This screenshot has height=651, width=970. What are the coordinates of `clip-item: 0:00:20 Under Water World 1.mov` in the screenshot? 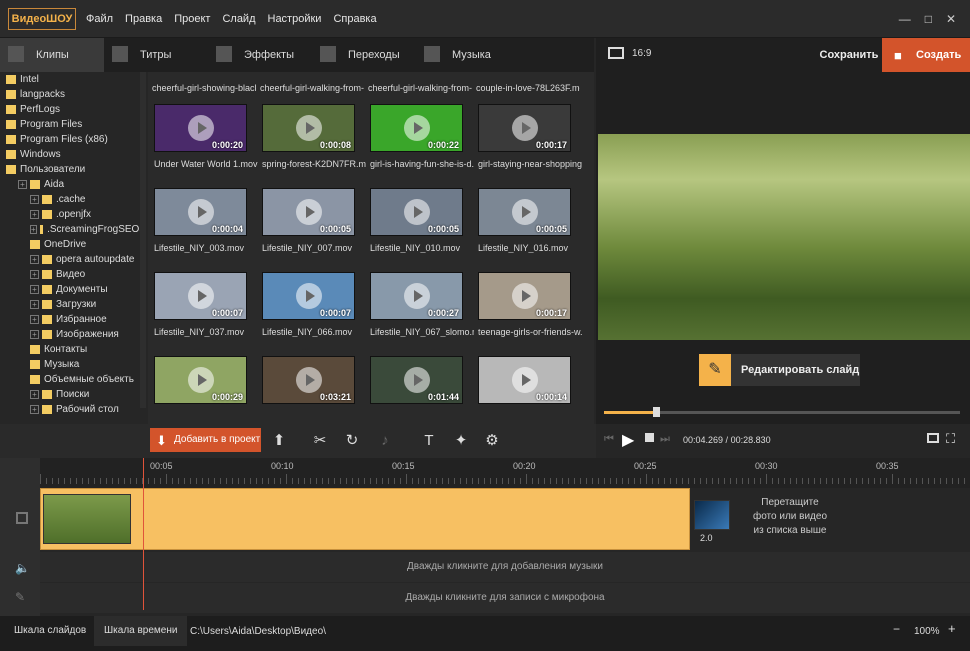 It's located at (206, 136).